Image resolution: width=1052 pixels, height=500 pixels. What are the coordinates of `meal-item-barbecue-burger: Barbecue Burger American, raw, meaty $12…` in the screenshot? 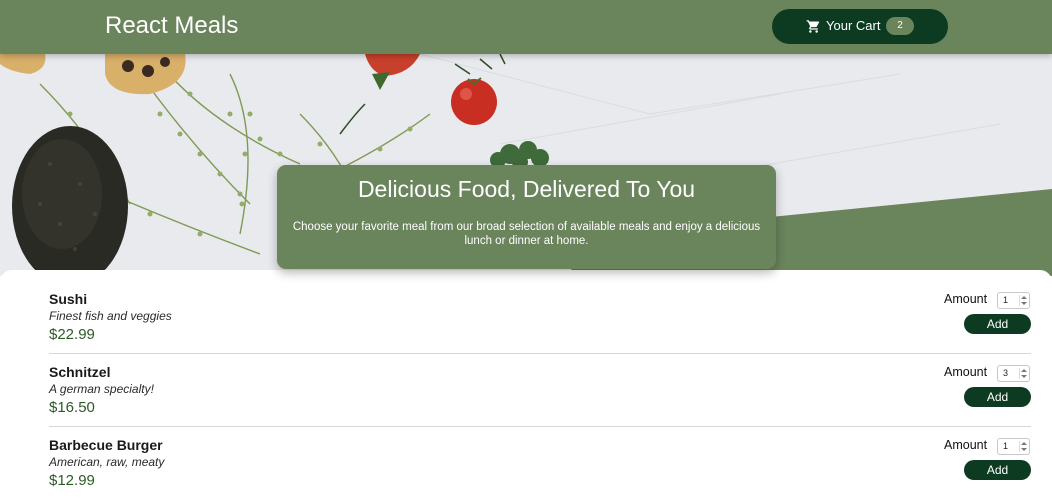 It's located at (540, 452).